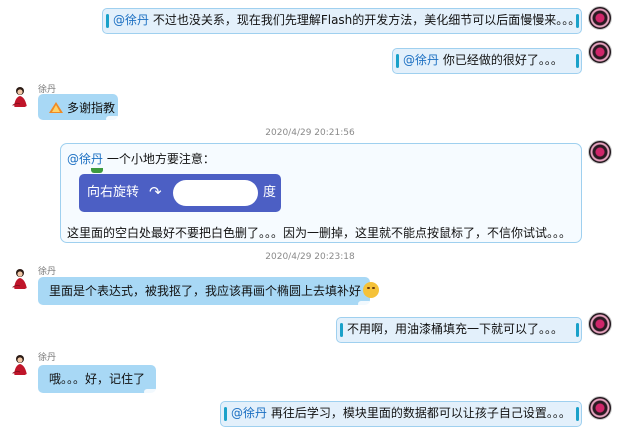 This screenshot has height=433, width=620. I want to click on timestamp: 2020/4/29 20:21:56, so click(310, 133).